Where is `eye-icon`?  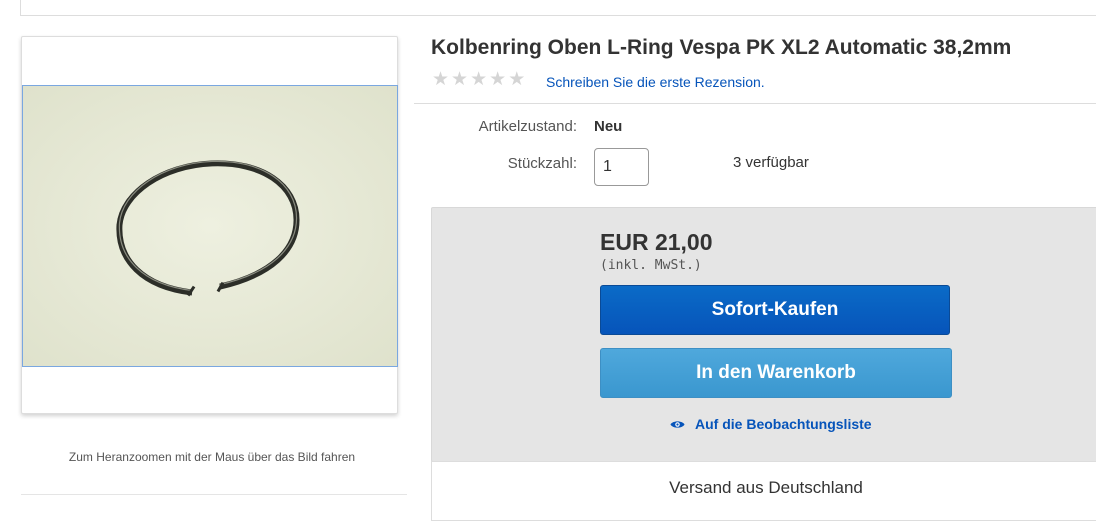 eye-icon is located at coordinates (677, 424).